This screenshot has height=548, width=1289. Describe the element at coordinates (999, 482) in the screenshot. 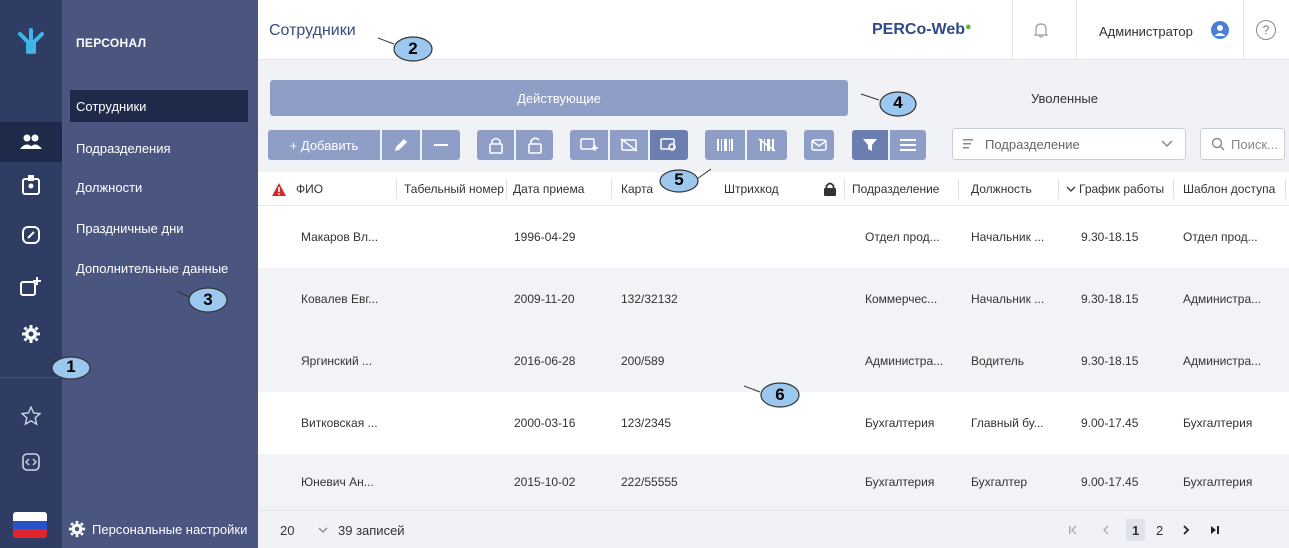

I see `cell-position: Бухгалтер` at that location.